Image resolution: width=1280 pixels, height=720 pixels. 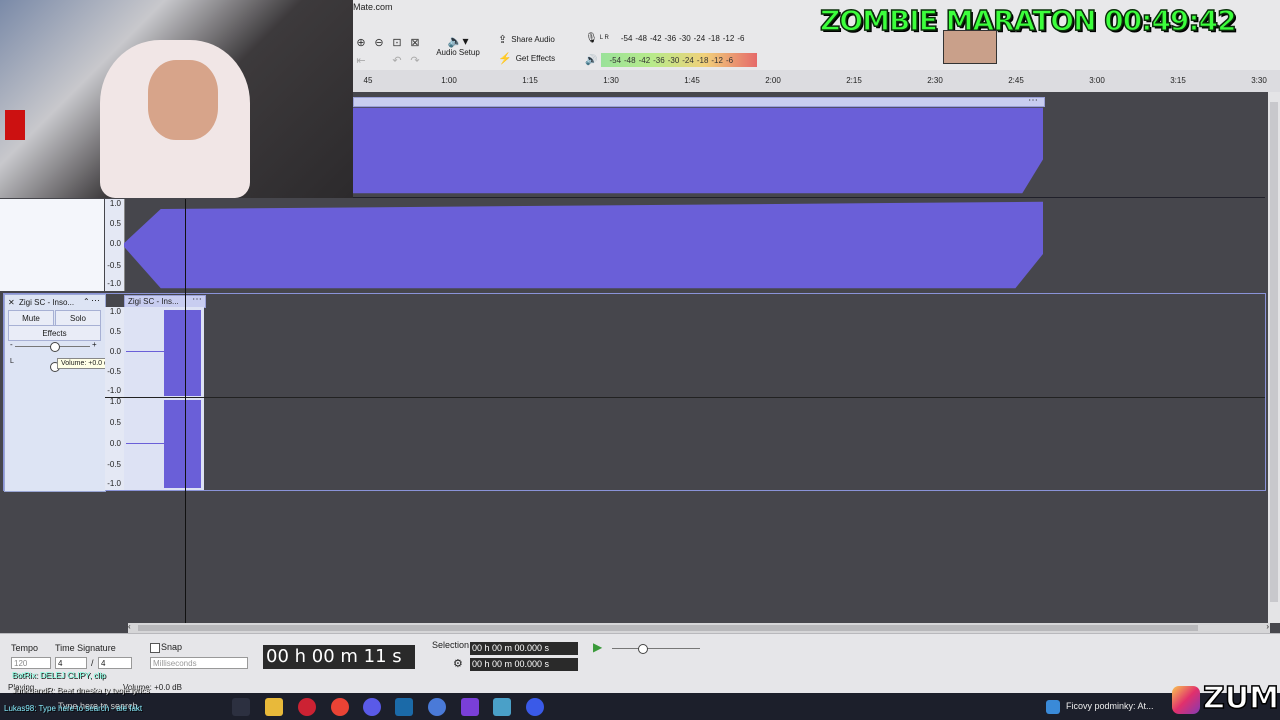 What do you see at coordinates (591, 38) in the screenshot?
I see `microphone-icon: 🎙` at bounding box center [591, 38].